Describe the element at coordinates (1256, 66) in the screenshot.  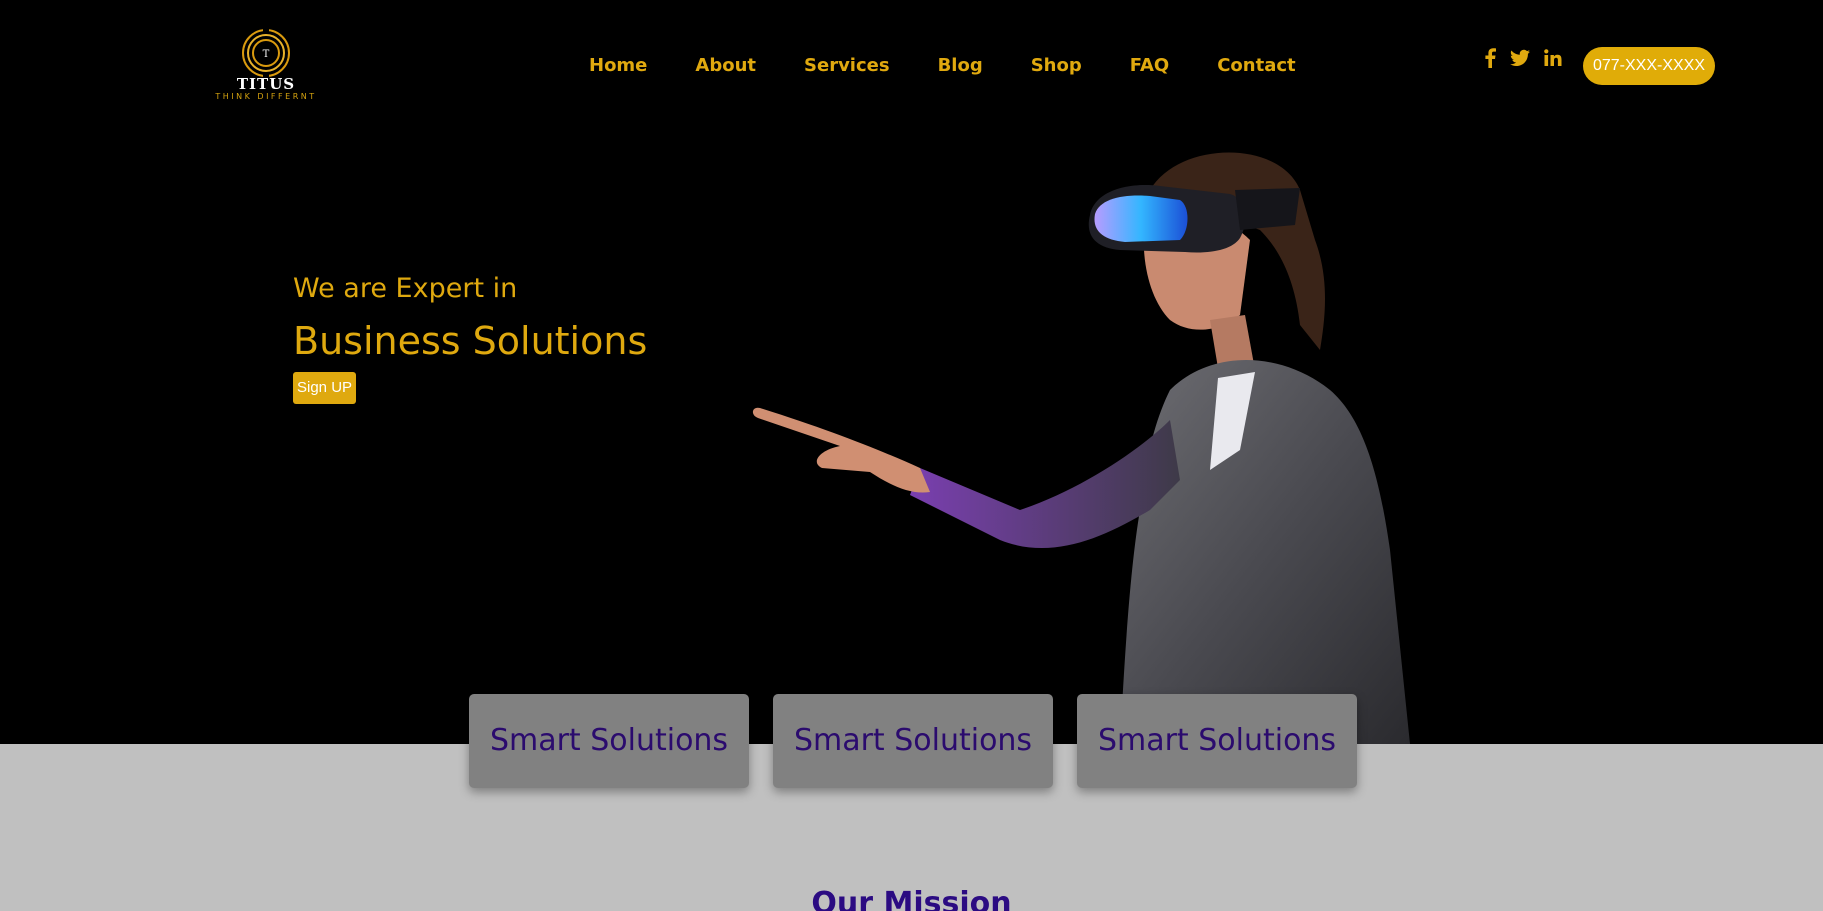
I see `nav-contact: Contact` at that location.